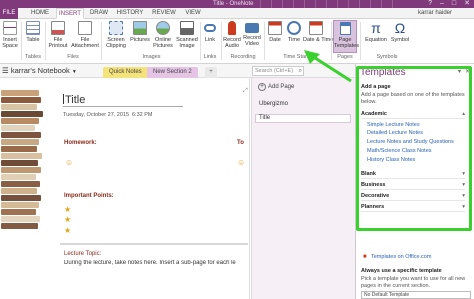 This screenshot has height=299, width=474. What do you see at coordinates (393, 125) in the screenshot?
I see `template-link: Simple Lecture Notes` at bounding box center [393, 125].